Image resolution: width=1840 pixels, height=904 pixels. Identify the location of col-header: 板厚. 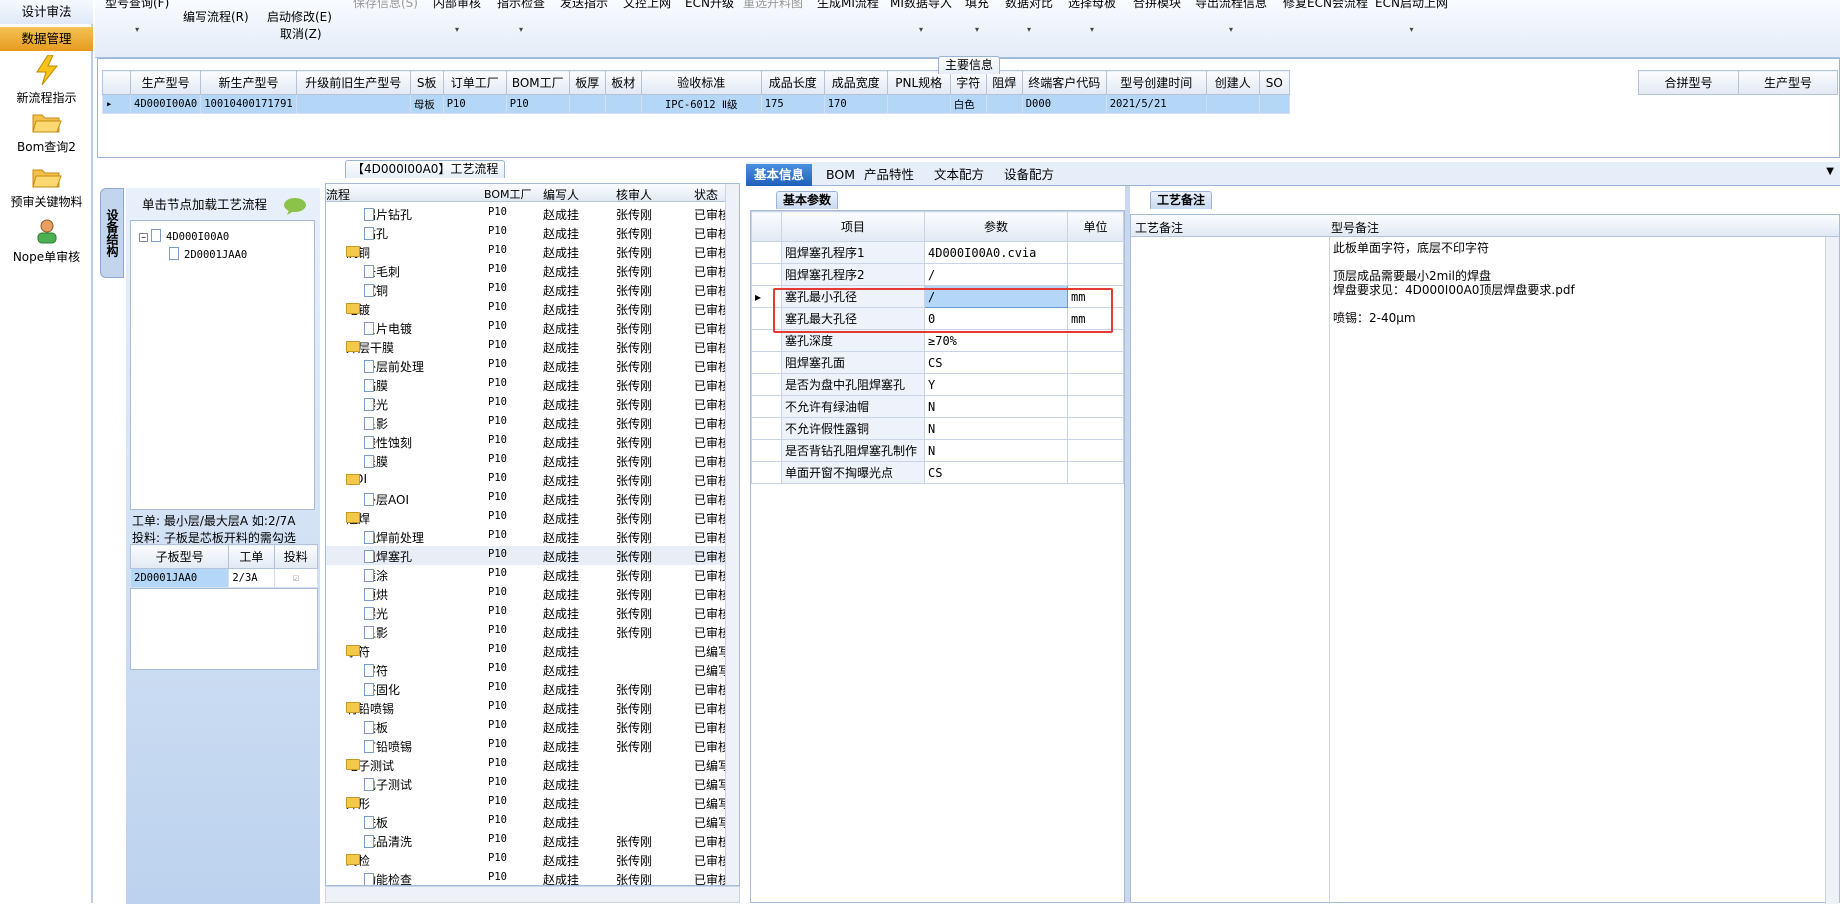
(587, 82).